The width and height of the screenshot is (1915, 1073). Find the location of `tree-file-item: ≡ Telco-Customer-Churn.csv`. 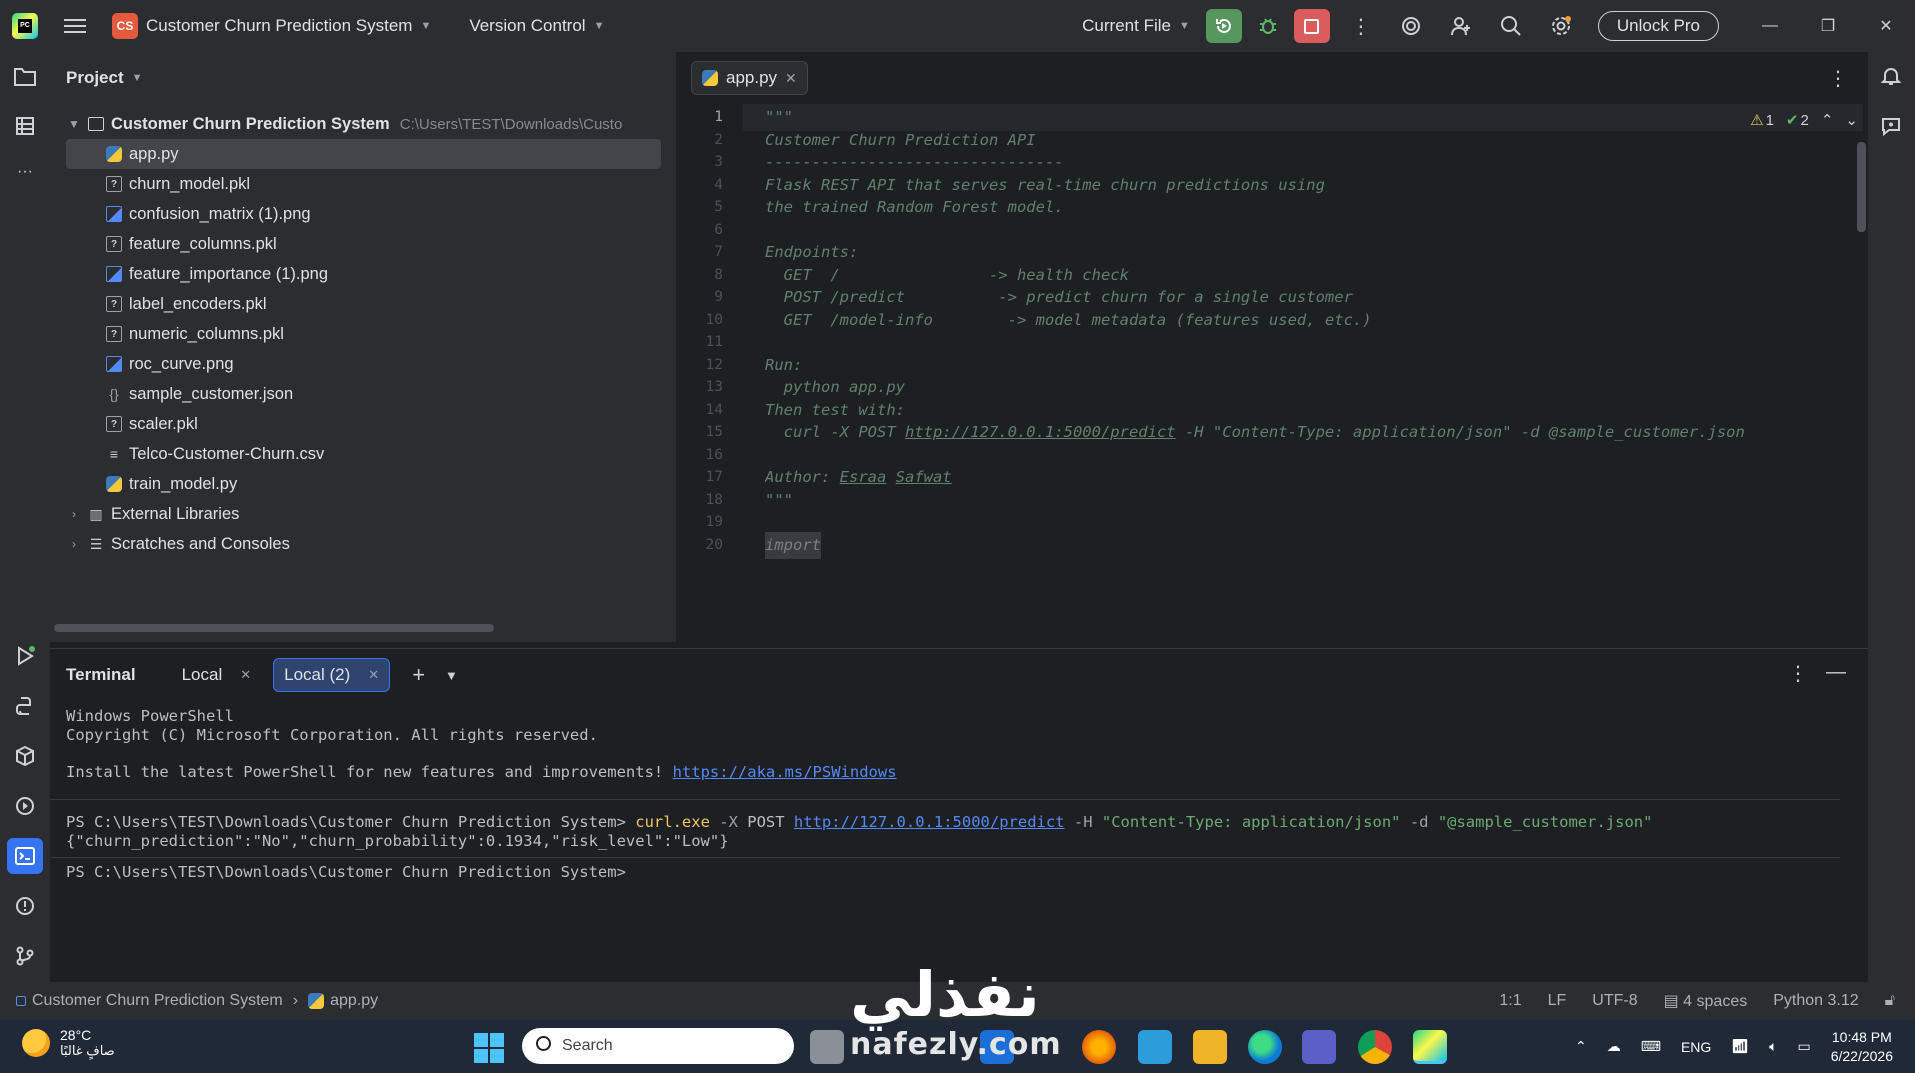

tree-file-item: ≡ Telco-Customer-Churn.csv is located at coordinates (195, 454).